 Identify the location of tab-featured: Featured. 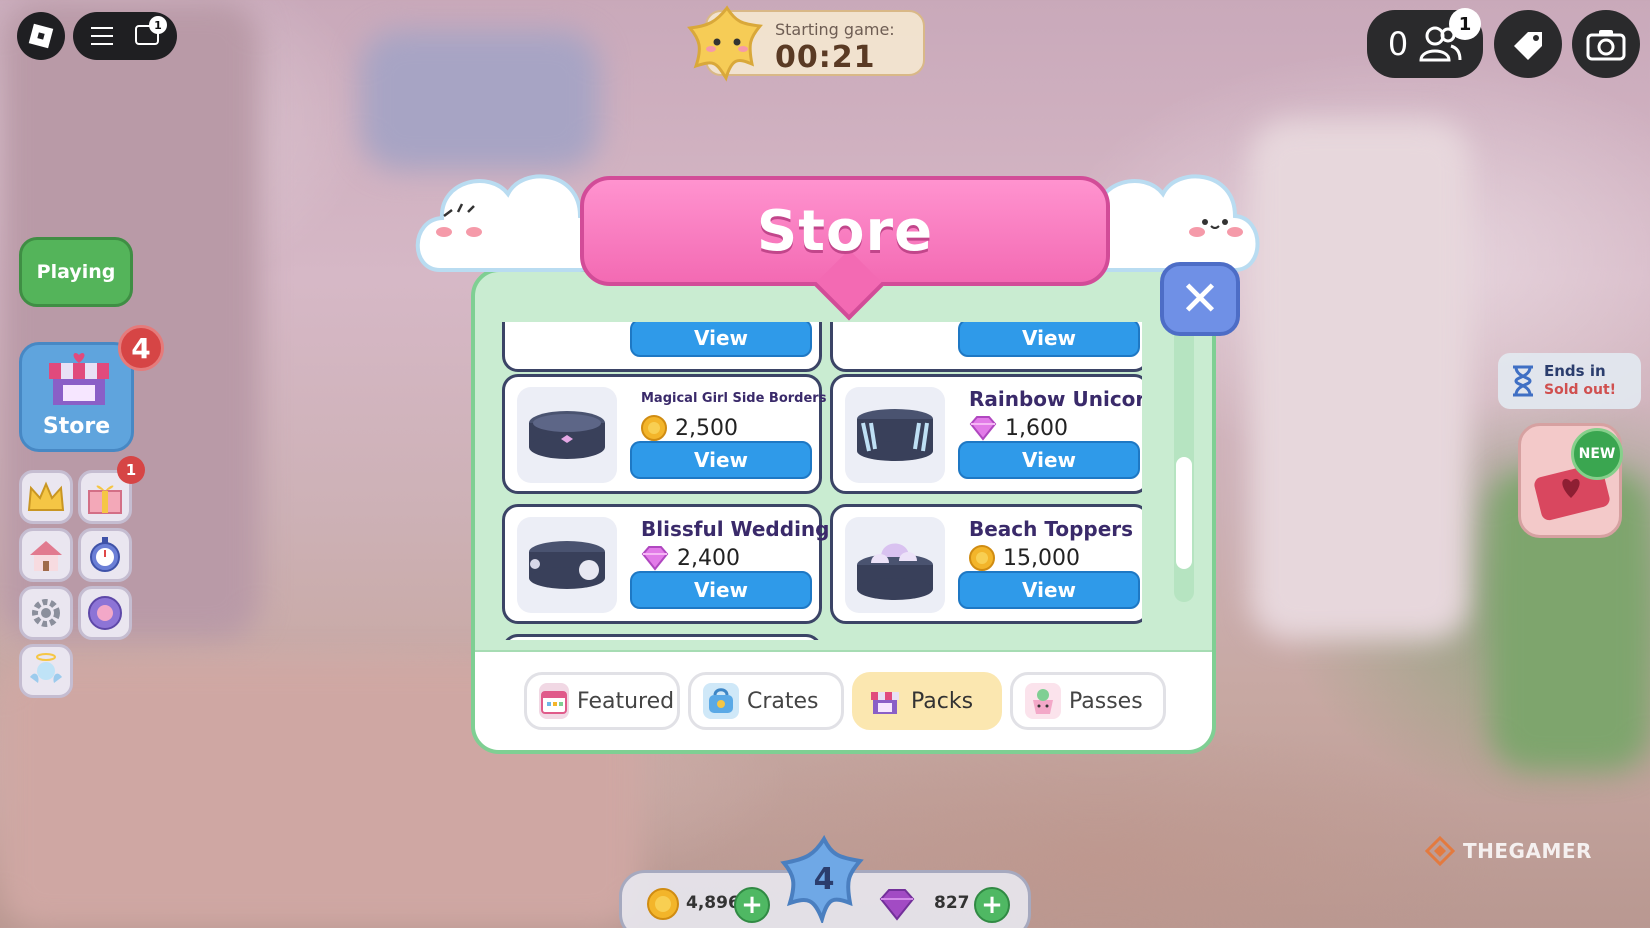
(602, 701).